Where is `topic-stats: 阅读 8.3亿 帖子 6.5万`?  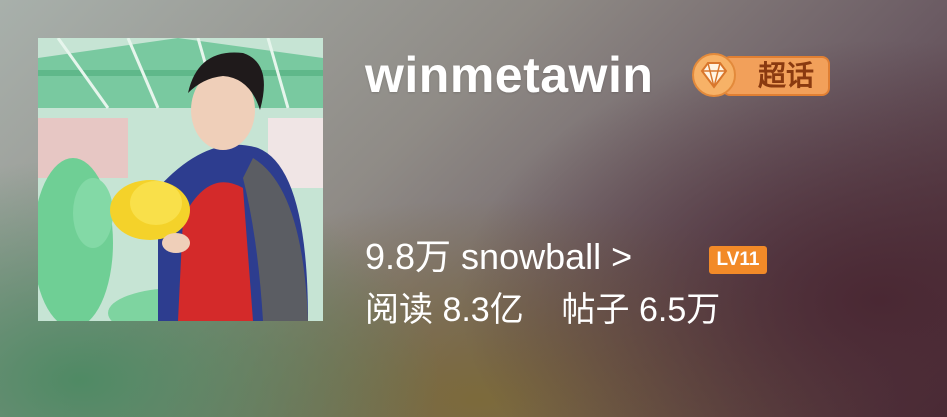 topic-stats: 阅读 8.3亿 帖子 6.5万 is located at coordinates (542, 310).